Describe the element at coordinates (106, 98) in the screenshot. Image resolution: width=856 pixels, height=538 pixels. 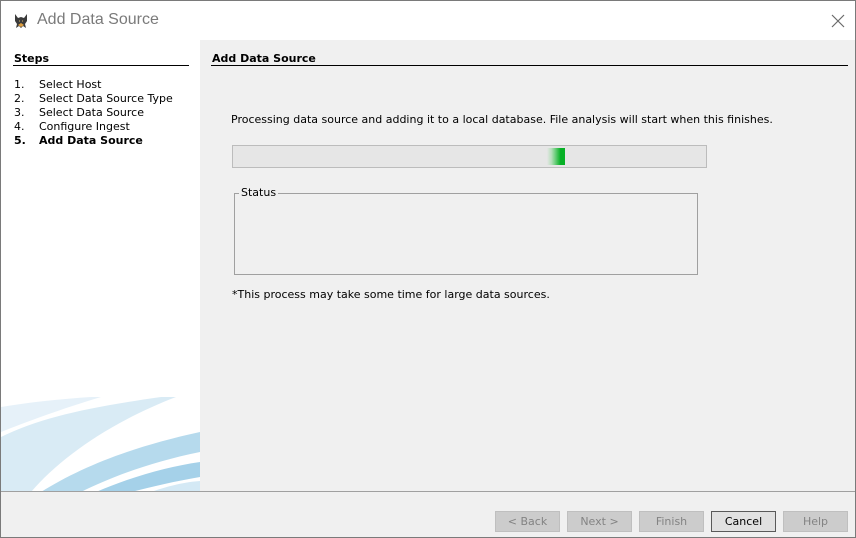
I see `step-label: Select Data Source Type` at that location.